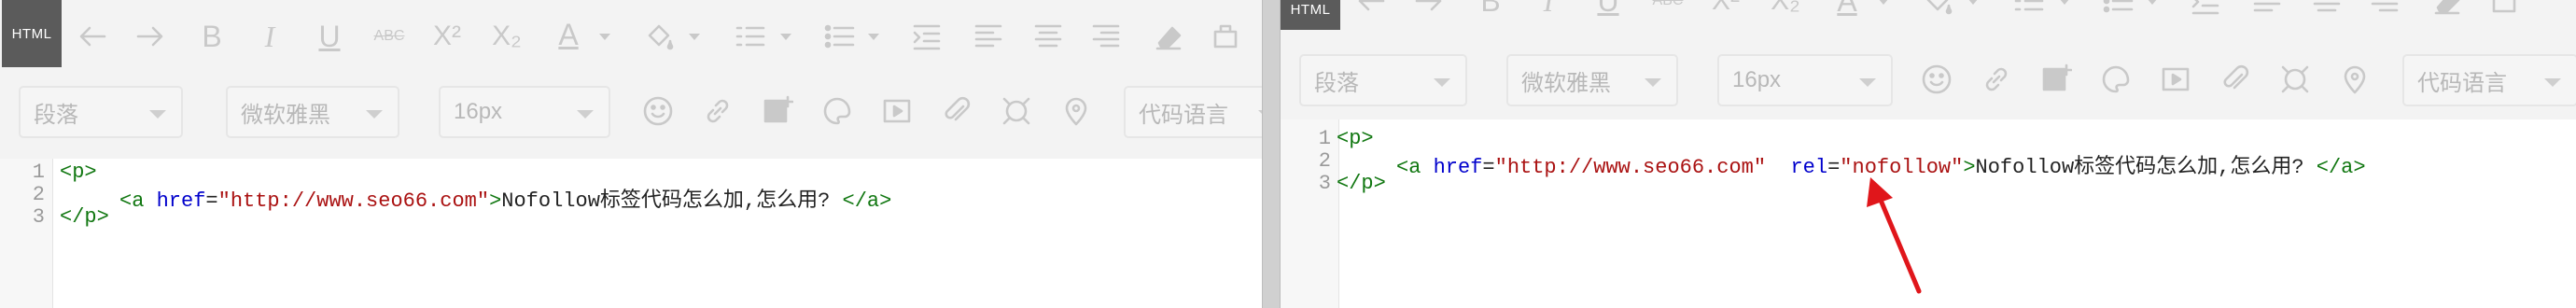 This screenshot has width=2576, height=308. Describe the element at coordinates (1970, 167) in the screenshot. I see `tag-token: >` at that location.